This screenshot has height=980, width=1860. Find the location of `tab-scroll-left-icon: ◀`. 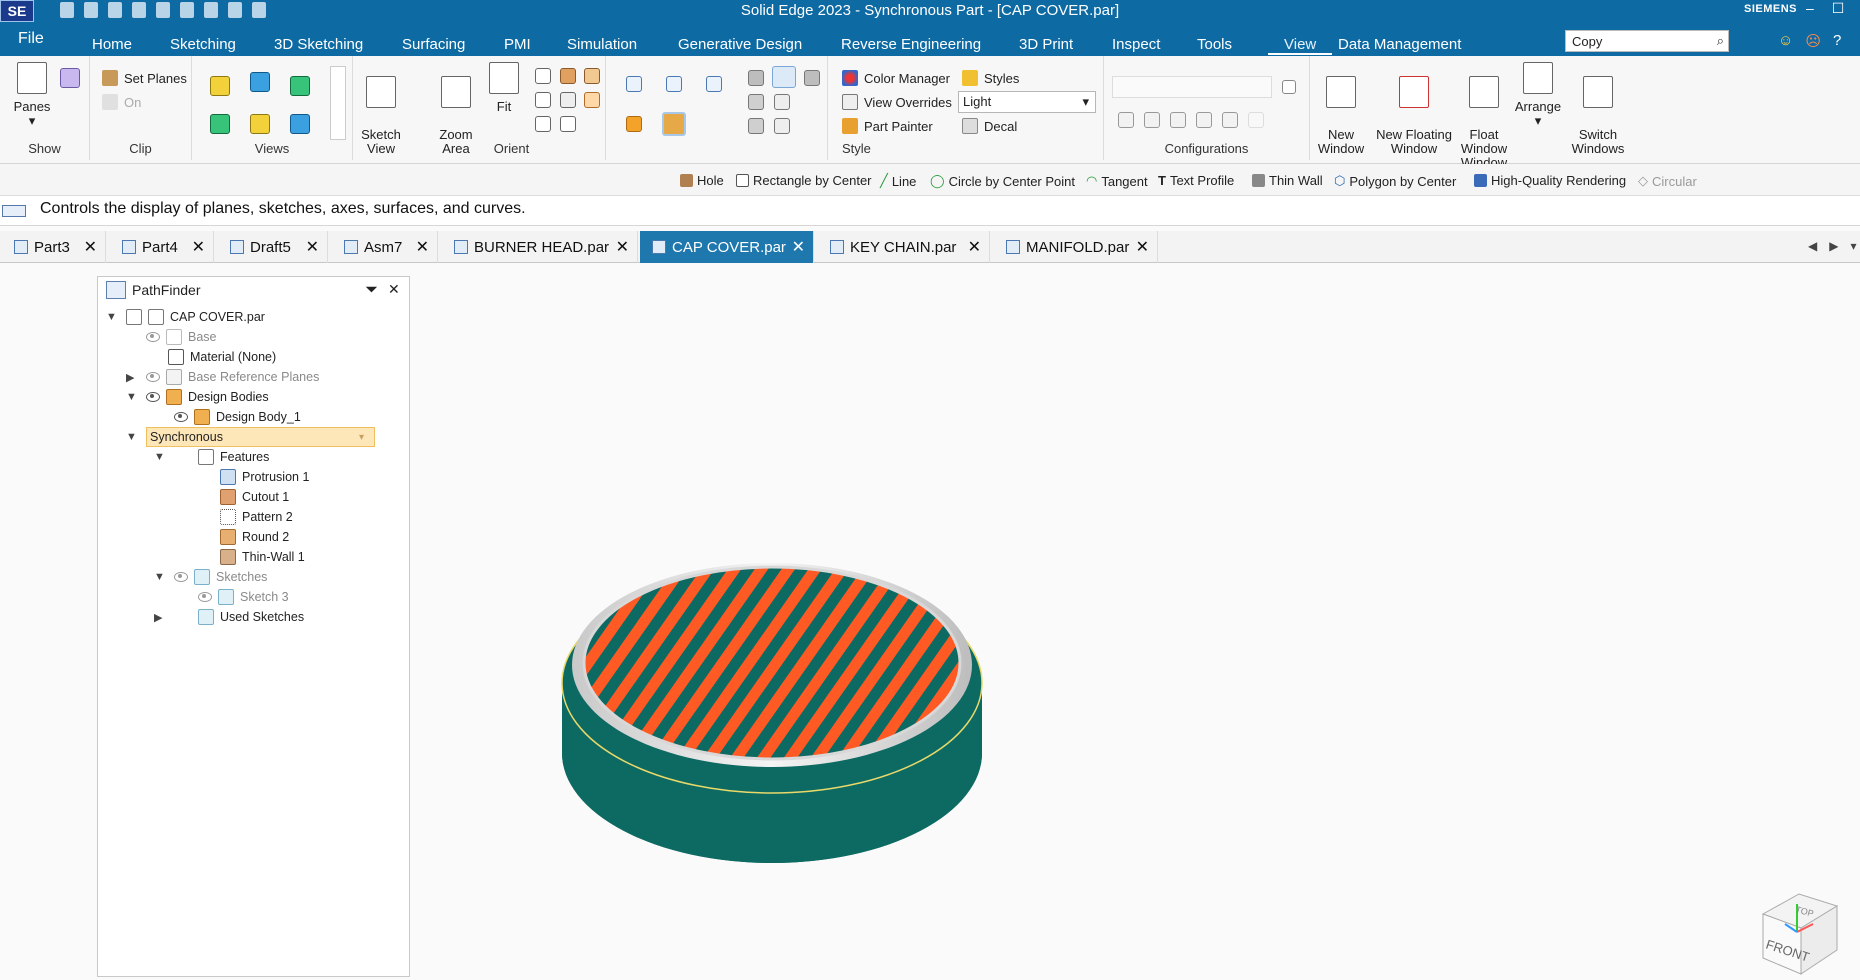

tab-scroll-left-icon: ◀ is located at coordinates (1812, 246).